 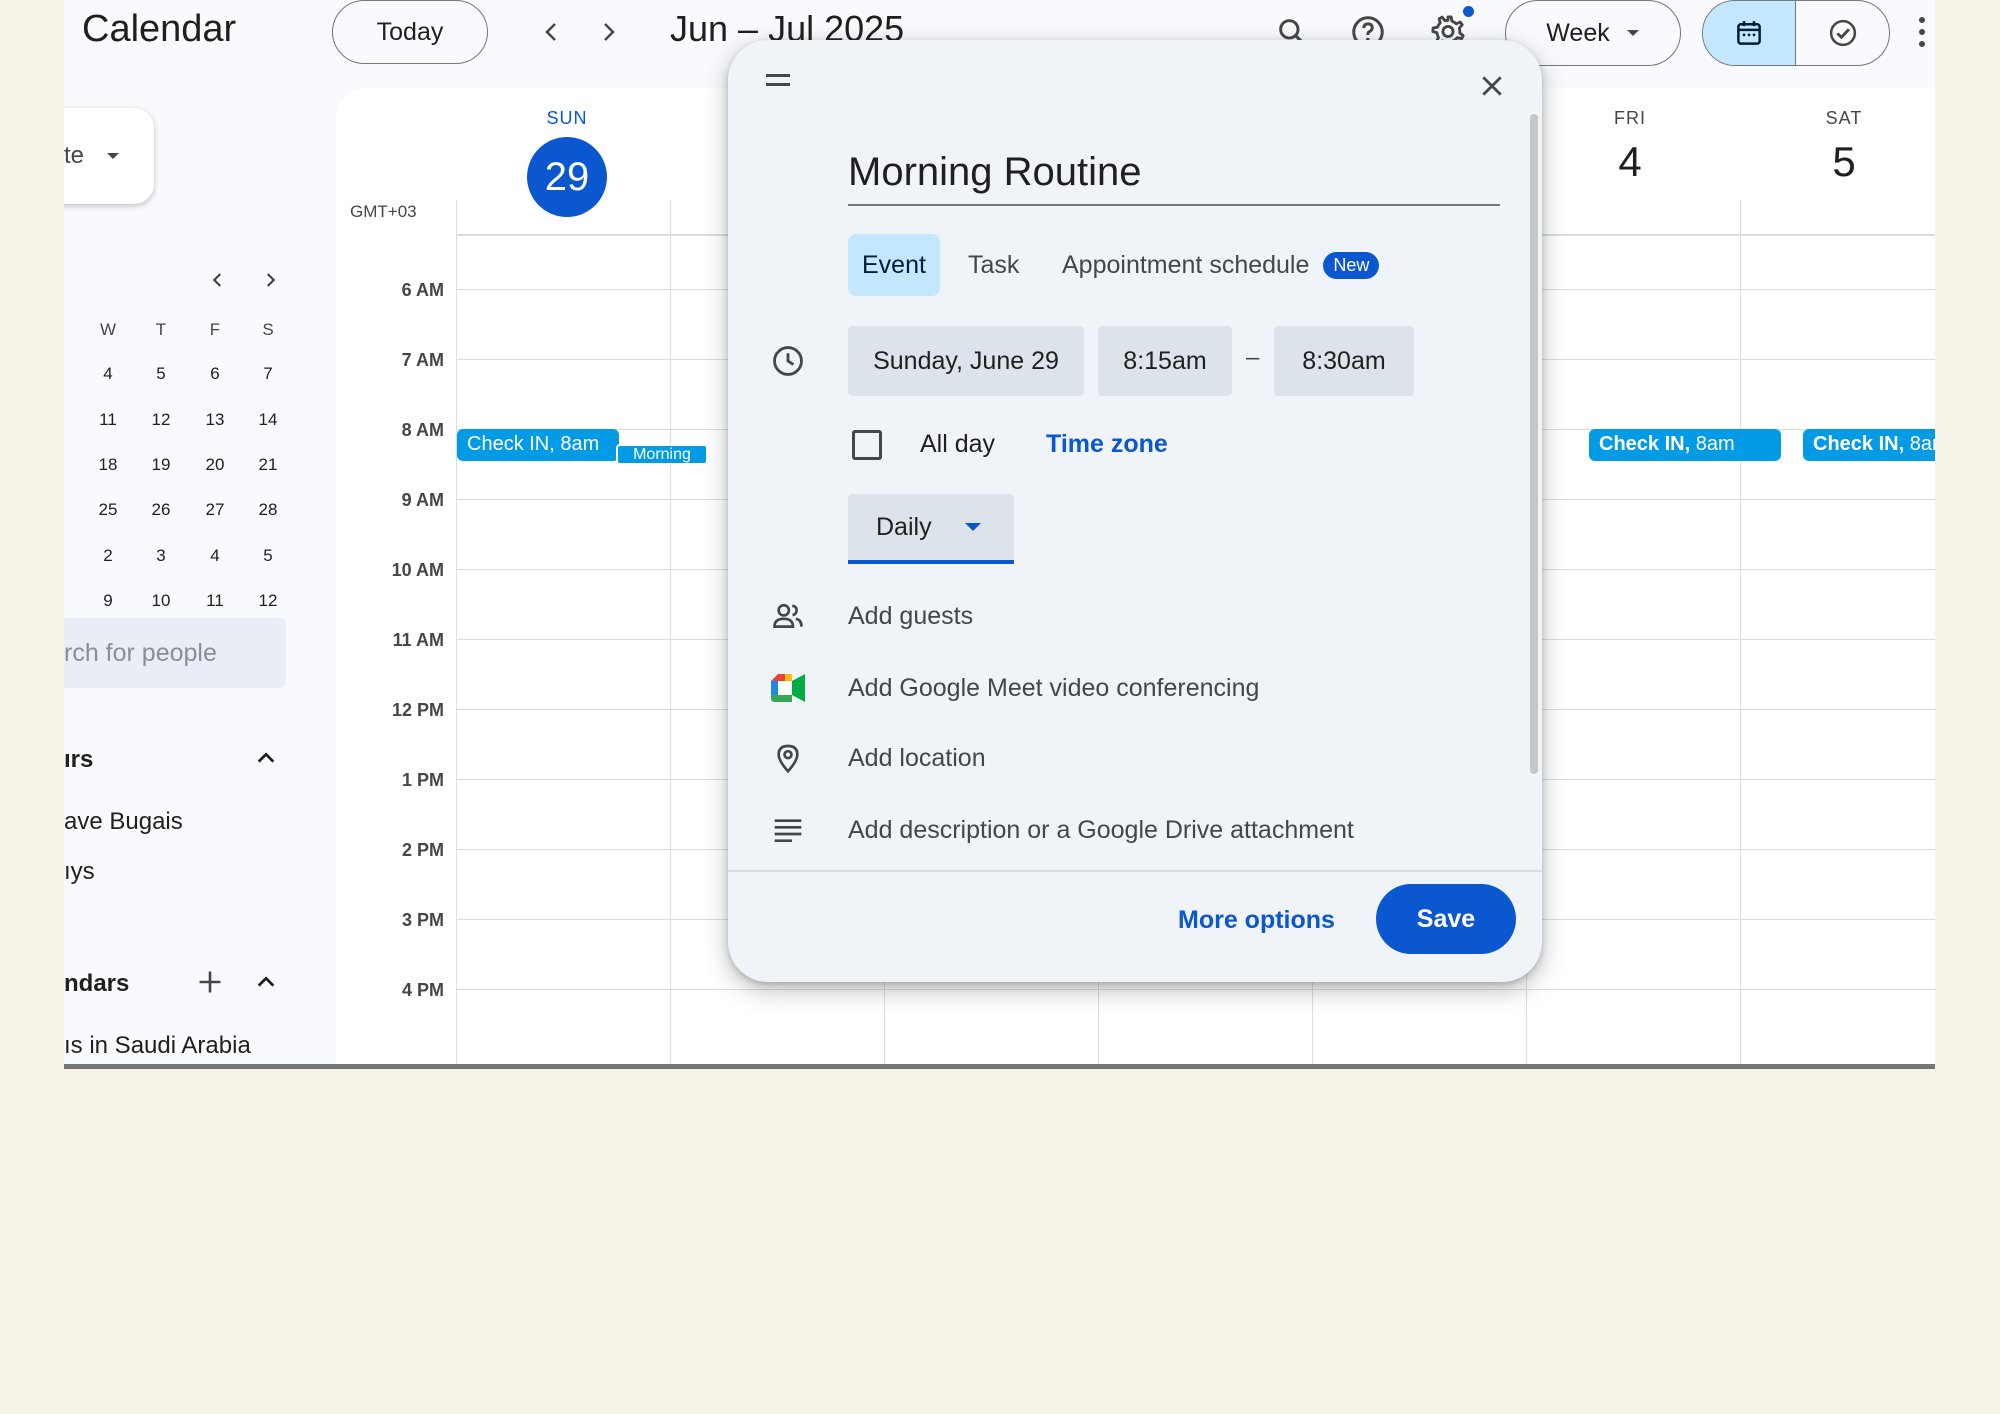 What do you see at coordinates (917, 758) in the screenshot?
I see `add-location-field: Add location` at bounding box center [917, 758].